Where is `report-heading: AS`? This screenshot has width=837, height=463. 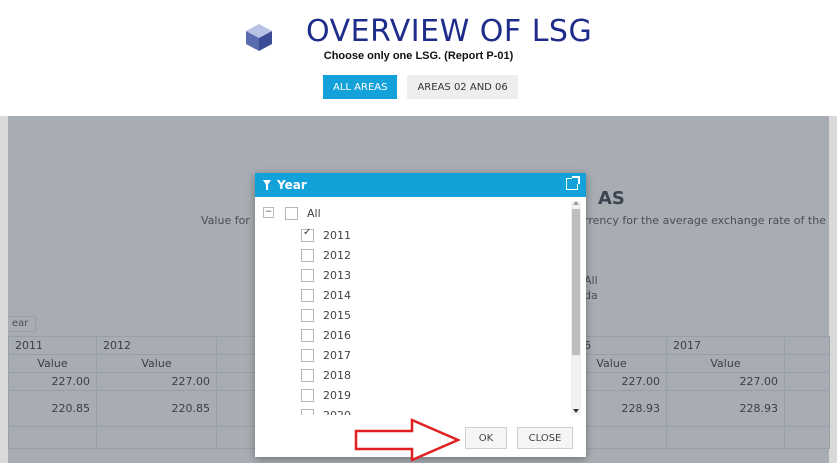 report-heading: AS is located at coordinates (611, 198).